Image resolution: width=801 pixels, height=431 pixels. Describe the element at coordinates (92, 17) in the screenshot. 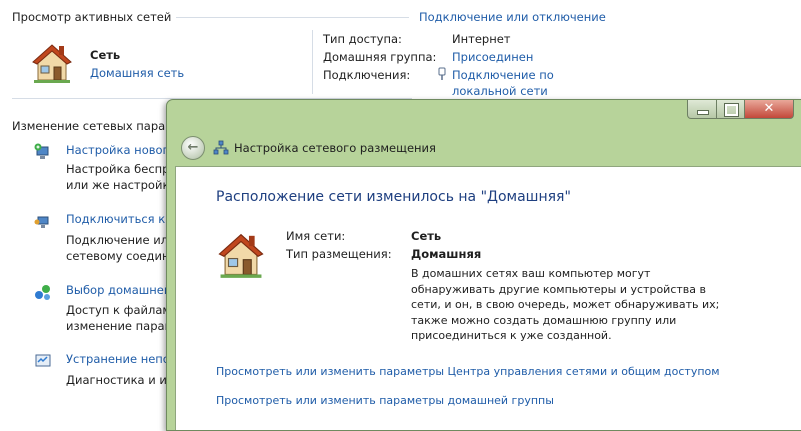

I see `active-networks-title: Просмотр активных сетей` at that location.